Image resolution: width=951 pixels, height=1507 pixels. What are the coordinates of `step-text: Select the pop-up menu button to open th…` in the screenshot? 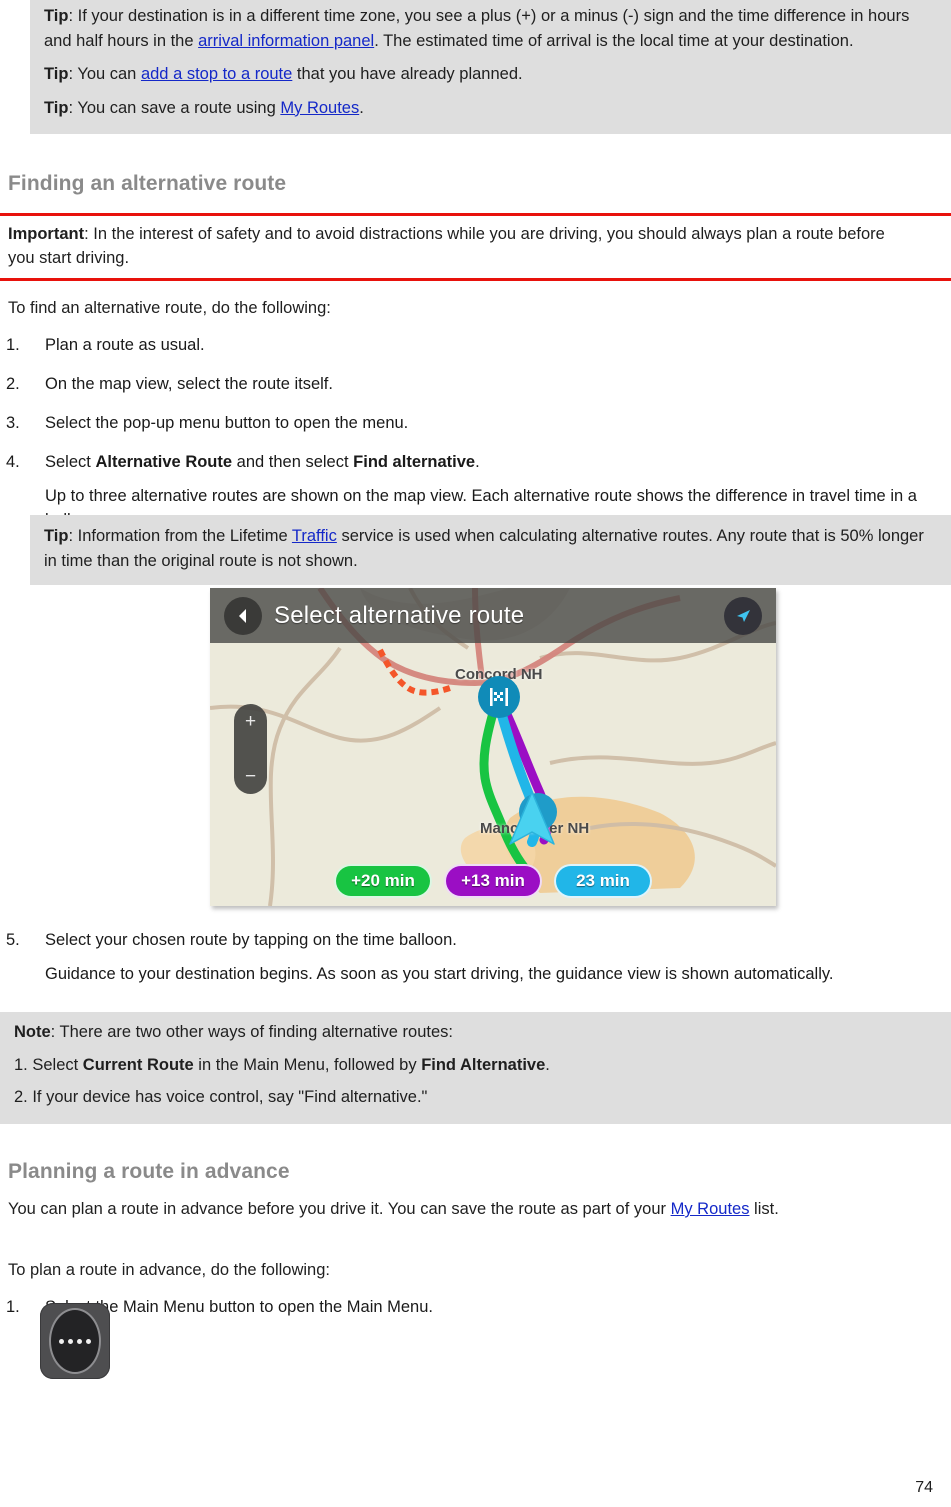 It's located at (227, 423).